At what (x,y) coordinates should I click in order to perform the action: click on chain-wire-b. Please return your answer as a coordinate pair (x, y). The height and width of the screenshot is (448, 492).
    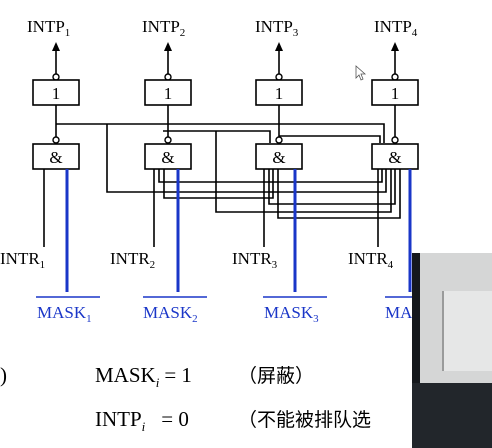
    Looking at the image, I should click on (270, 176).